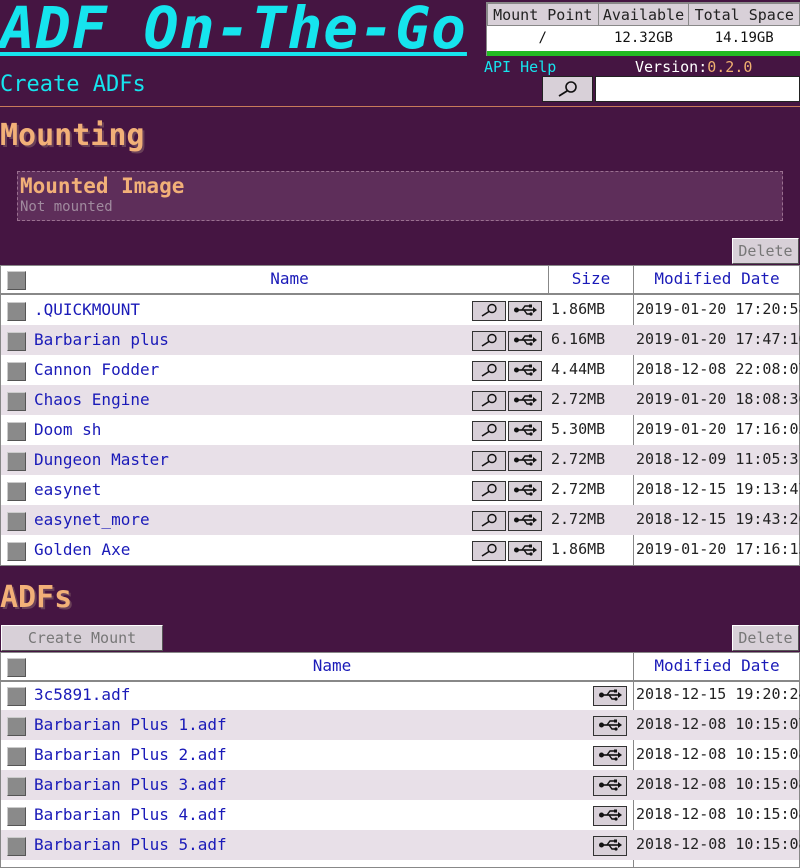 This screenshot has height=868, width=800. I want to click on adf-name-link: Barbarian Plus 1.adf, so click(130, 724).